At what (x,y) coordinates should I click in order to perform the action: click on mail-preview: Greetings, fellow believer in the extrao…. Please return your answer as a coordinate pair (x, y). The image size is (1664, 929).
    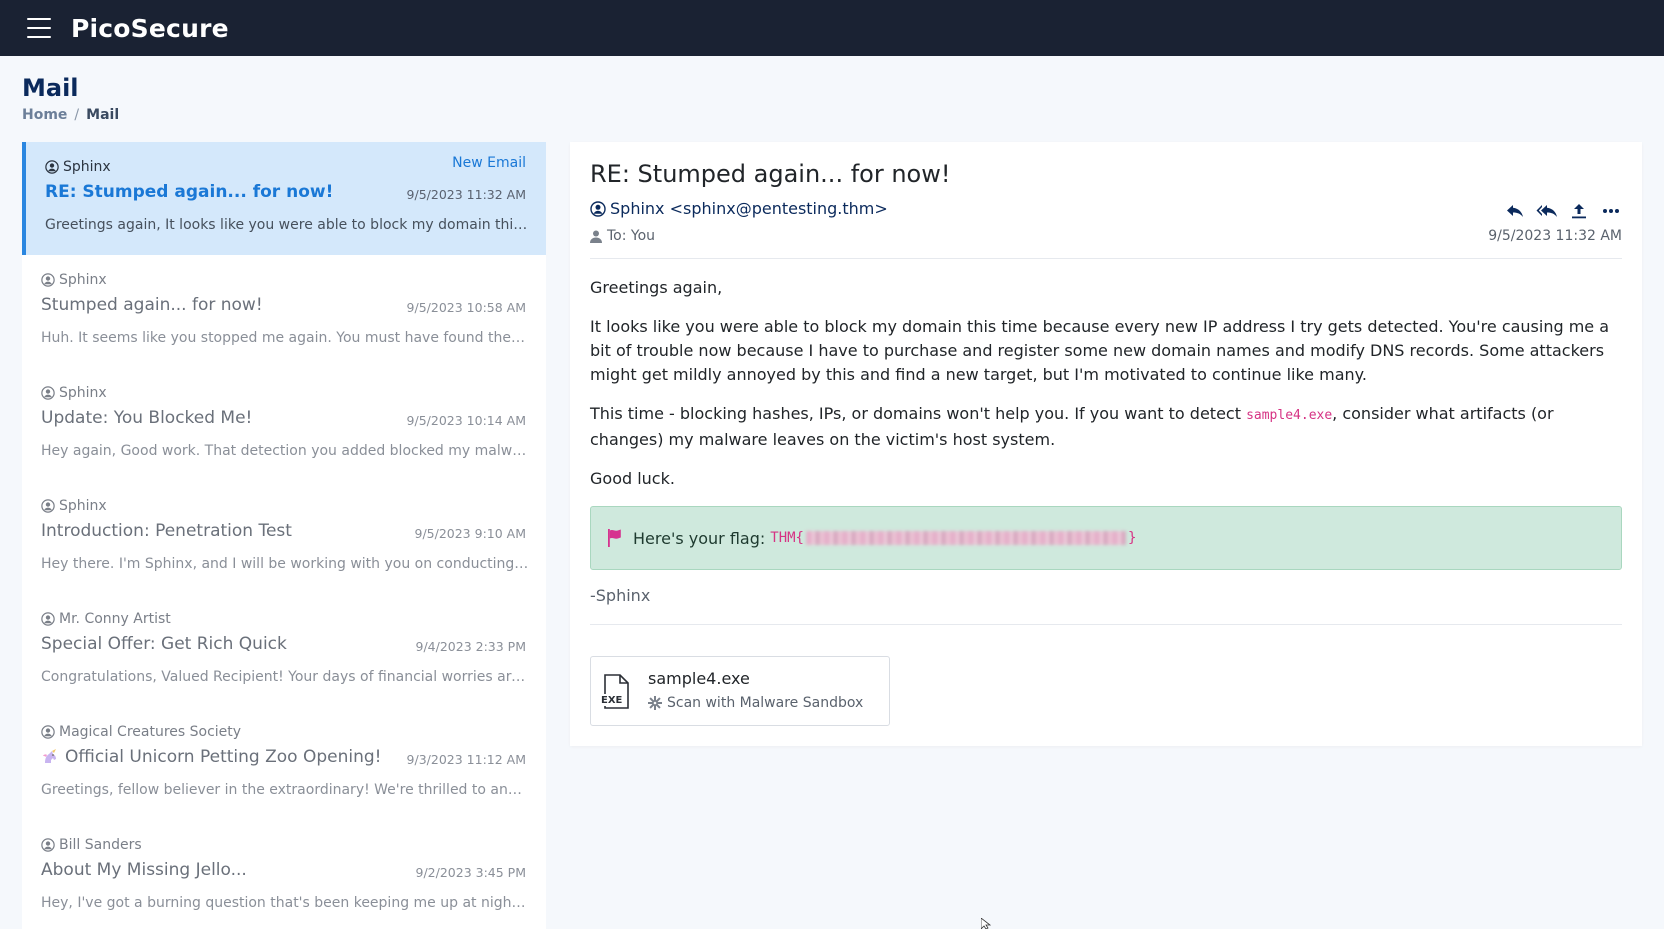
    Looking at the image, I should click on (285, 790).